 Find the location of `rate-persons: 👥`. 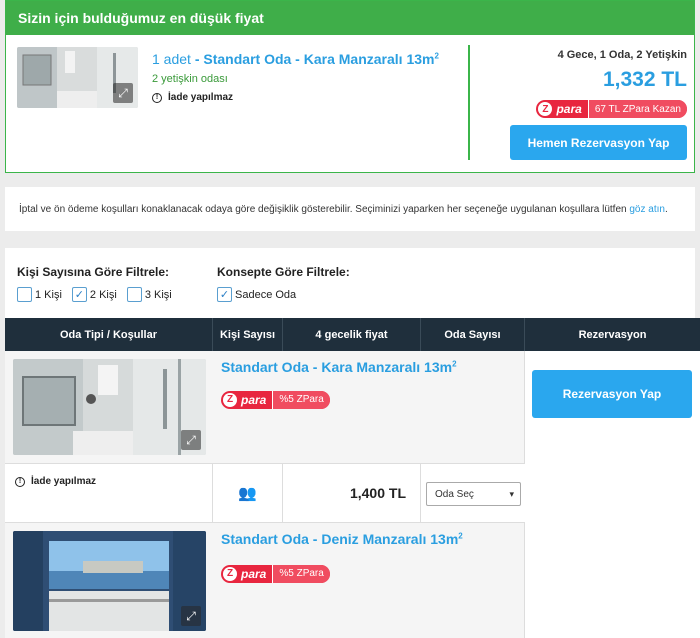

rate-persons: 👥 is located at coordinates (248, 493).